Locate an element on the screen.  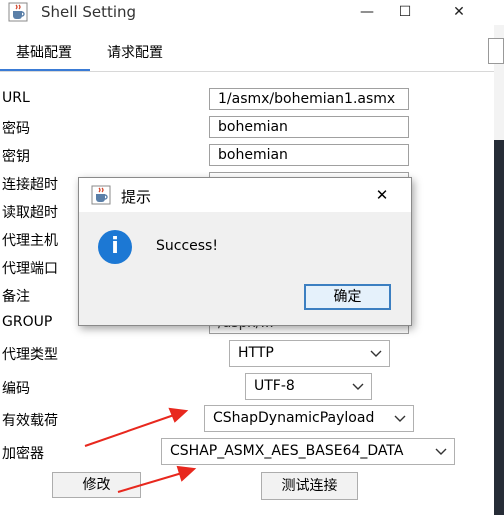
url-label: URL is located at coordinates (16, 98).